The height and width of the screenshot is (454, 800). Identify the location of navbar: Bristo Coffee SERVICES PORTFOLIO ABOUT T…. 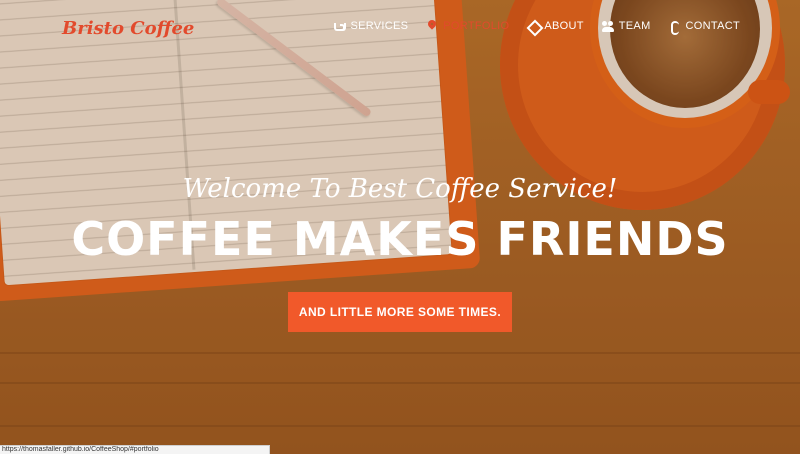
(400, 29).